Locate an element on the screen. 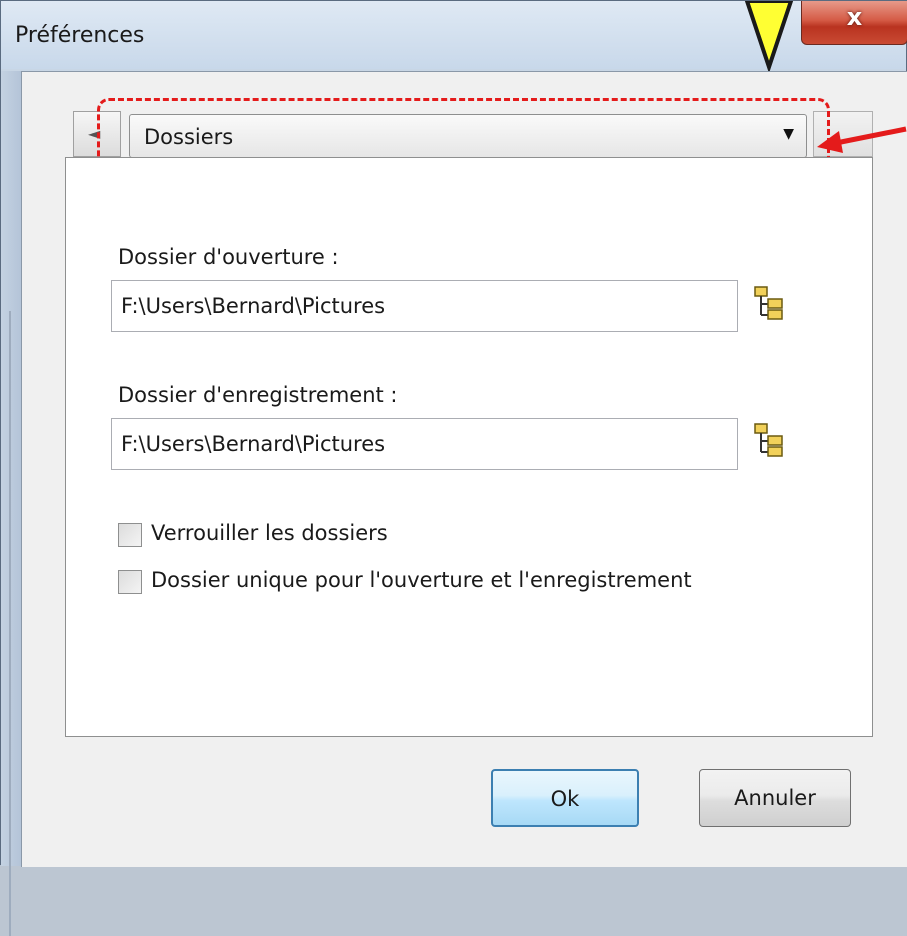 The height and width of the screenshot is (936, 907). cancel-button: Annuler is located at coordinates (775, 798).